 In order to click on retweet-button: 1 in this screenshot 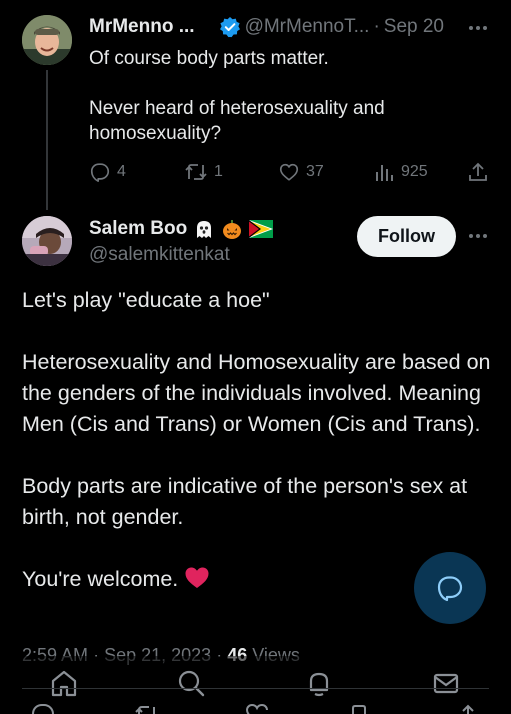, I will do `click(203, 172)`.